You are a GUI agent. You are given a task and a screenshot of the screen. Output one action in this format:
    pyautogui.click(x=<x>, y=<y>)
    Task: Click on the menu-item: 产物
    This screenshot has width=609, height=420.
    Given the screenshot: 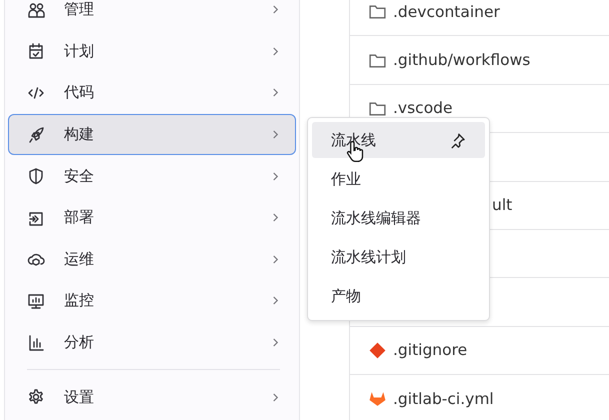 What is the action you would take?
    pyautogui.click(x=398, y=296)
    